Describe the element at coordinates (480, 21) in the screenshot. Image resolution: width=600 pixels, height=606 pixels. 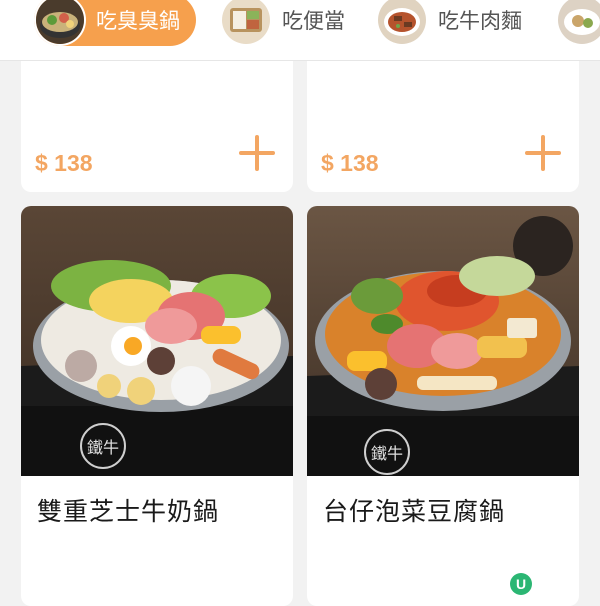
I see `tab-label: 吃牛肉麵` at that location.